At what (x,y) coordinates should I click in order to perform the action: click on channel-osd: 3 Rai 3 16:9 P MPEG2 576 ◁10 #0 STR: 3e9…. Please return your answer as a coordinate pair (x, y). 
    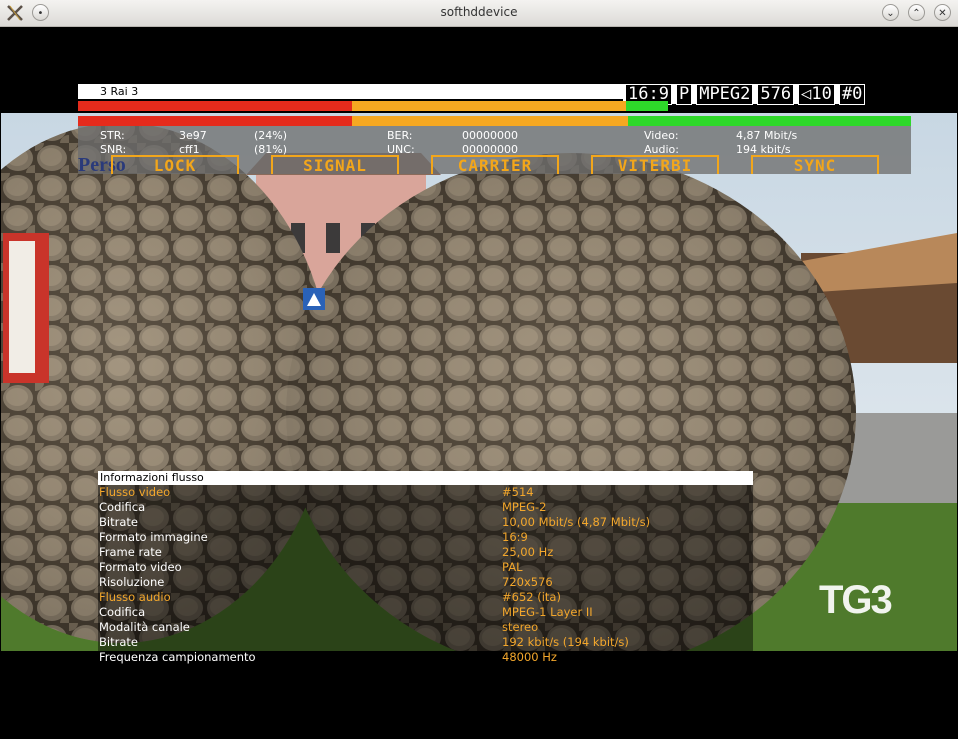
    Looking at the image, I should click on (494, 130).